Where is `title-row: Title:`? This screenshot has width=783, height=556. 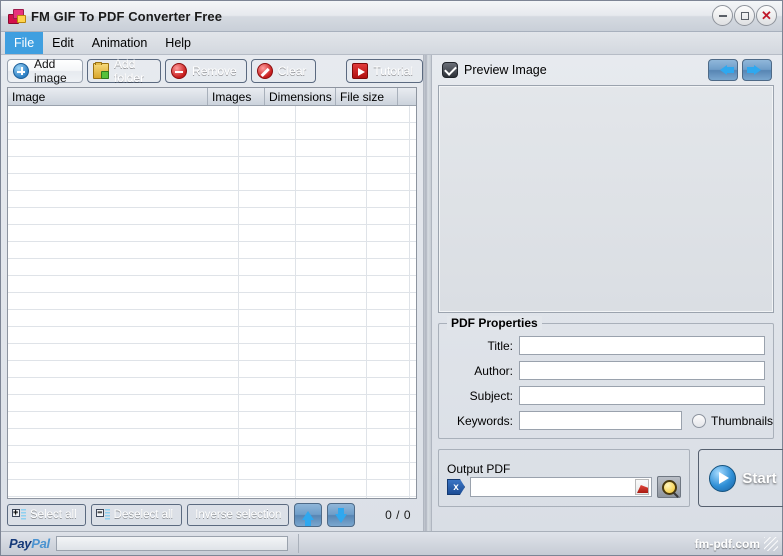
title-row: Title: is located at coordinates (606, 345).